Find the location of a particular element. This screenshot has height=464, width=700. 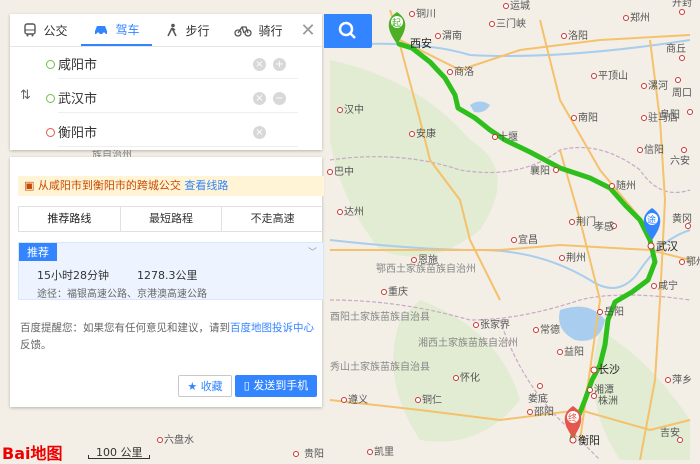

clear-waypoint-icon: × is located at coordinates (259, 98).